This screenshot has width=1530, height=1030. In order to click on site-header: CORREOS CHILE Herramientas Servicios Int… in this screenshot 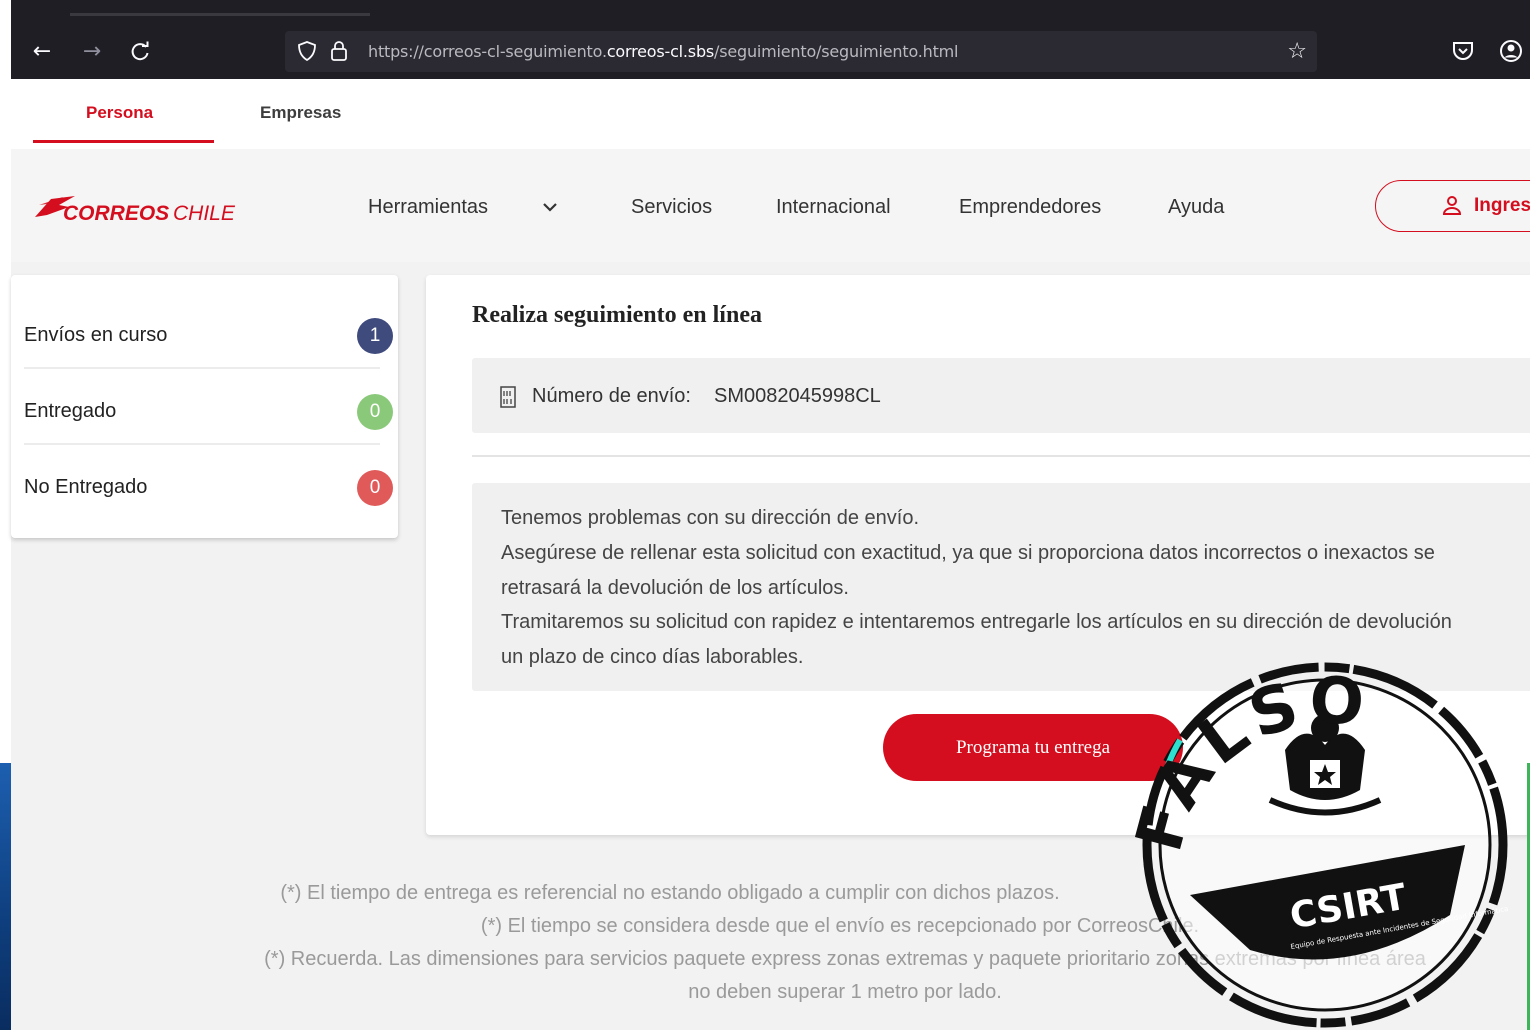, I will do `click(770, 205)`.